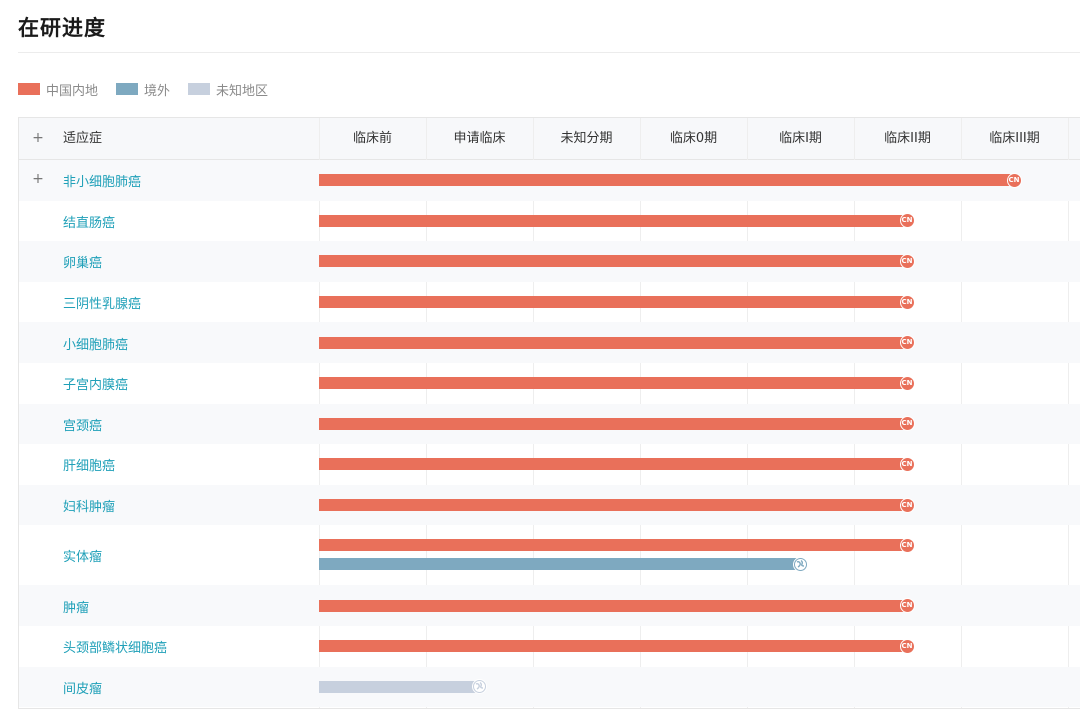 The width and height of the screenshot is (1080, 717). Describe the element at coordinates (1014, 138) in the screenshot. I see `phase-header: 临床III期` at that location.